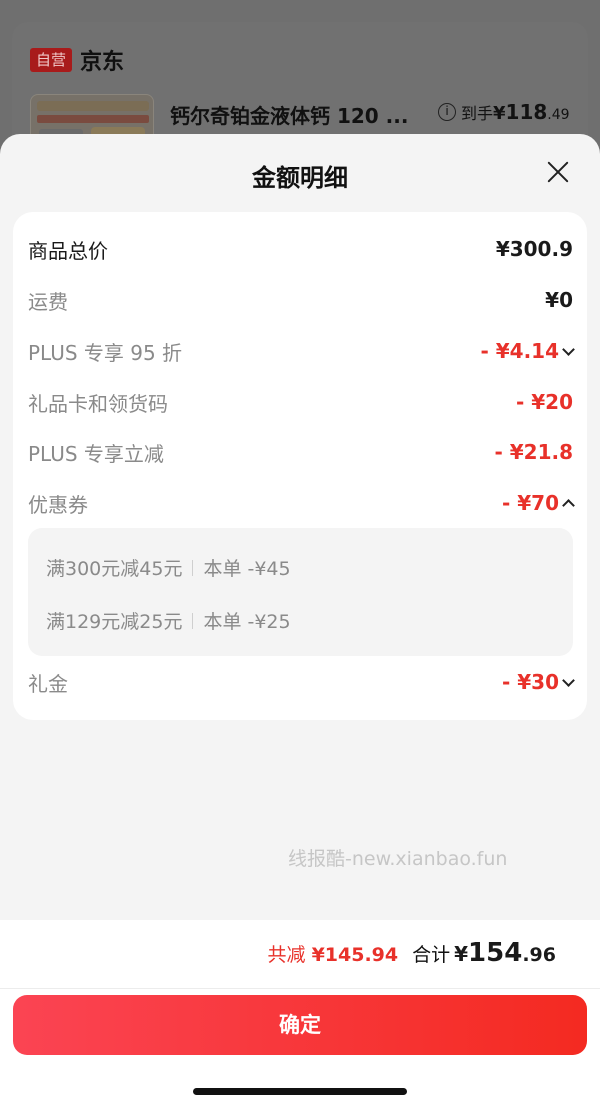 This screenshot has height=1108, width=600. What do you see at coordinates (568, 505) in the screenshot?
I see `chevron-up-icon` at bounding box center [568, 505].